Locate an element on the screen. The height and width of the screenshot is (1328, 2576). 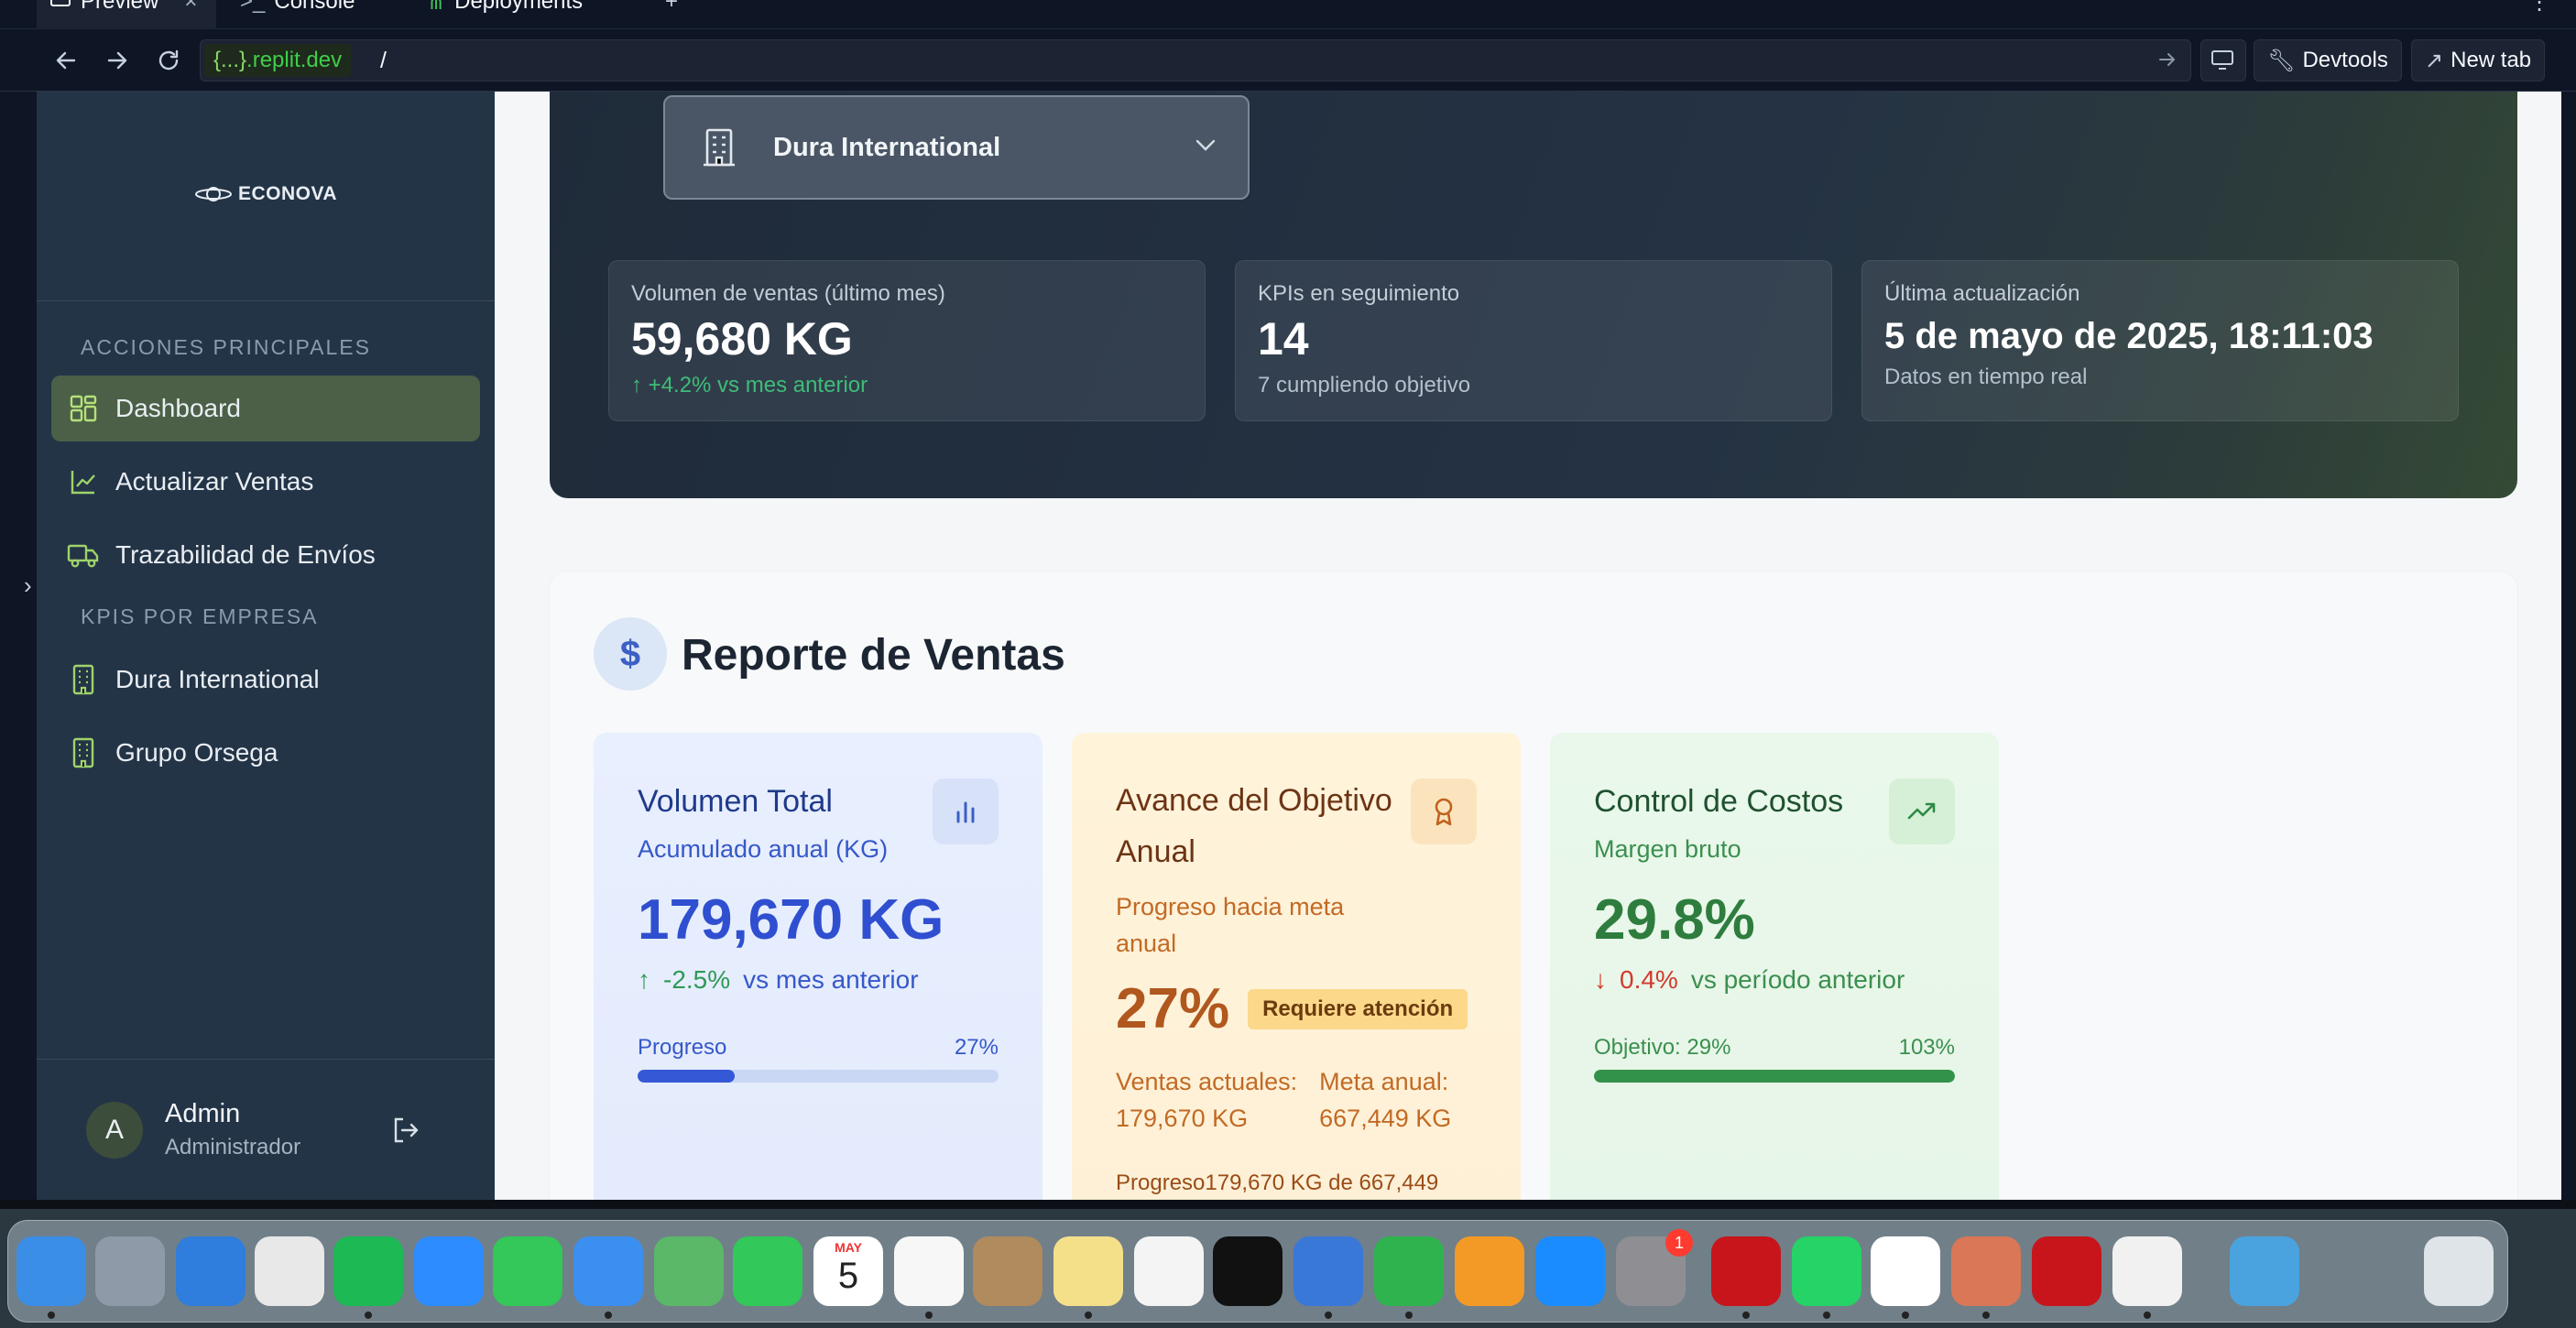
messages-icon is located at coordinates (527, 1271).